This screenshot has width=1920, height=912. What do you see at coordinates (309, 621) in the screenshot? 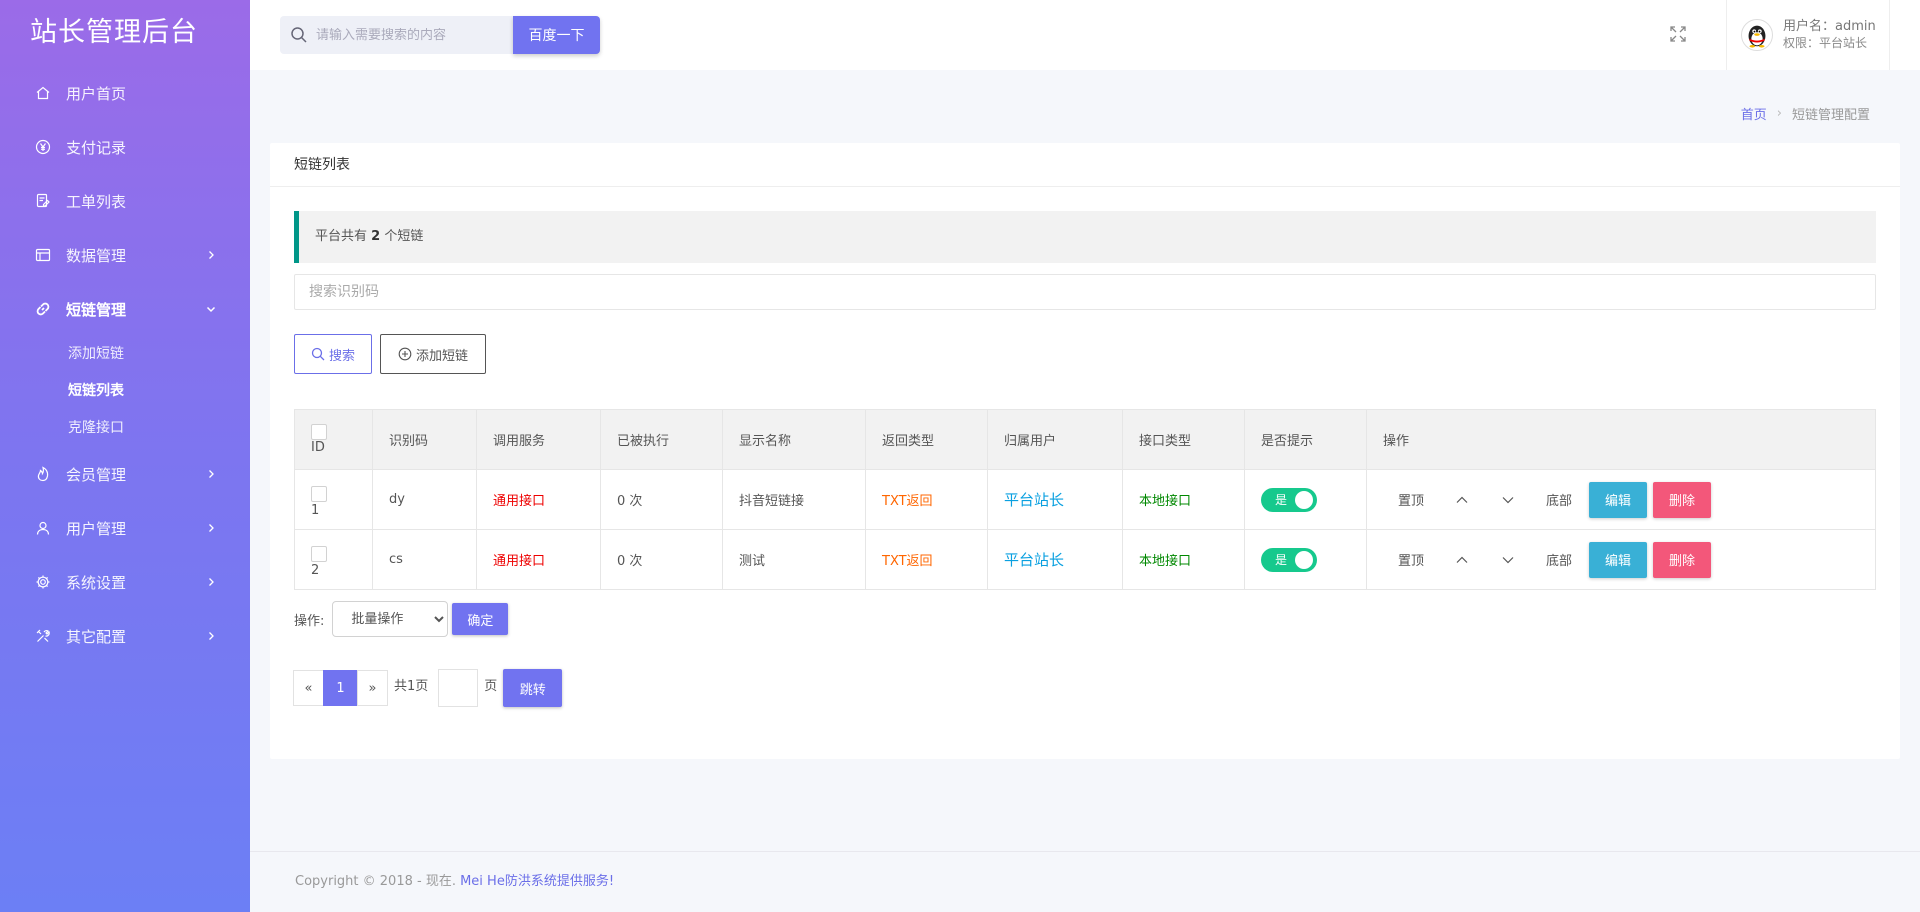
I see `batch-label: 操作:` at bounding box center [309, 621].